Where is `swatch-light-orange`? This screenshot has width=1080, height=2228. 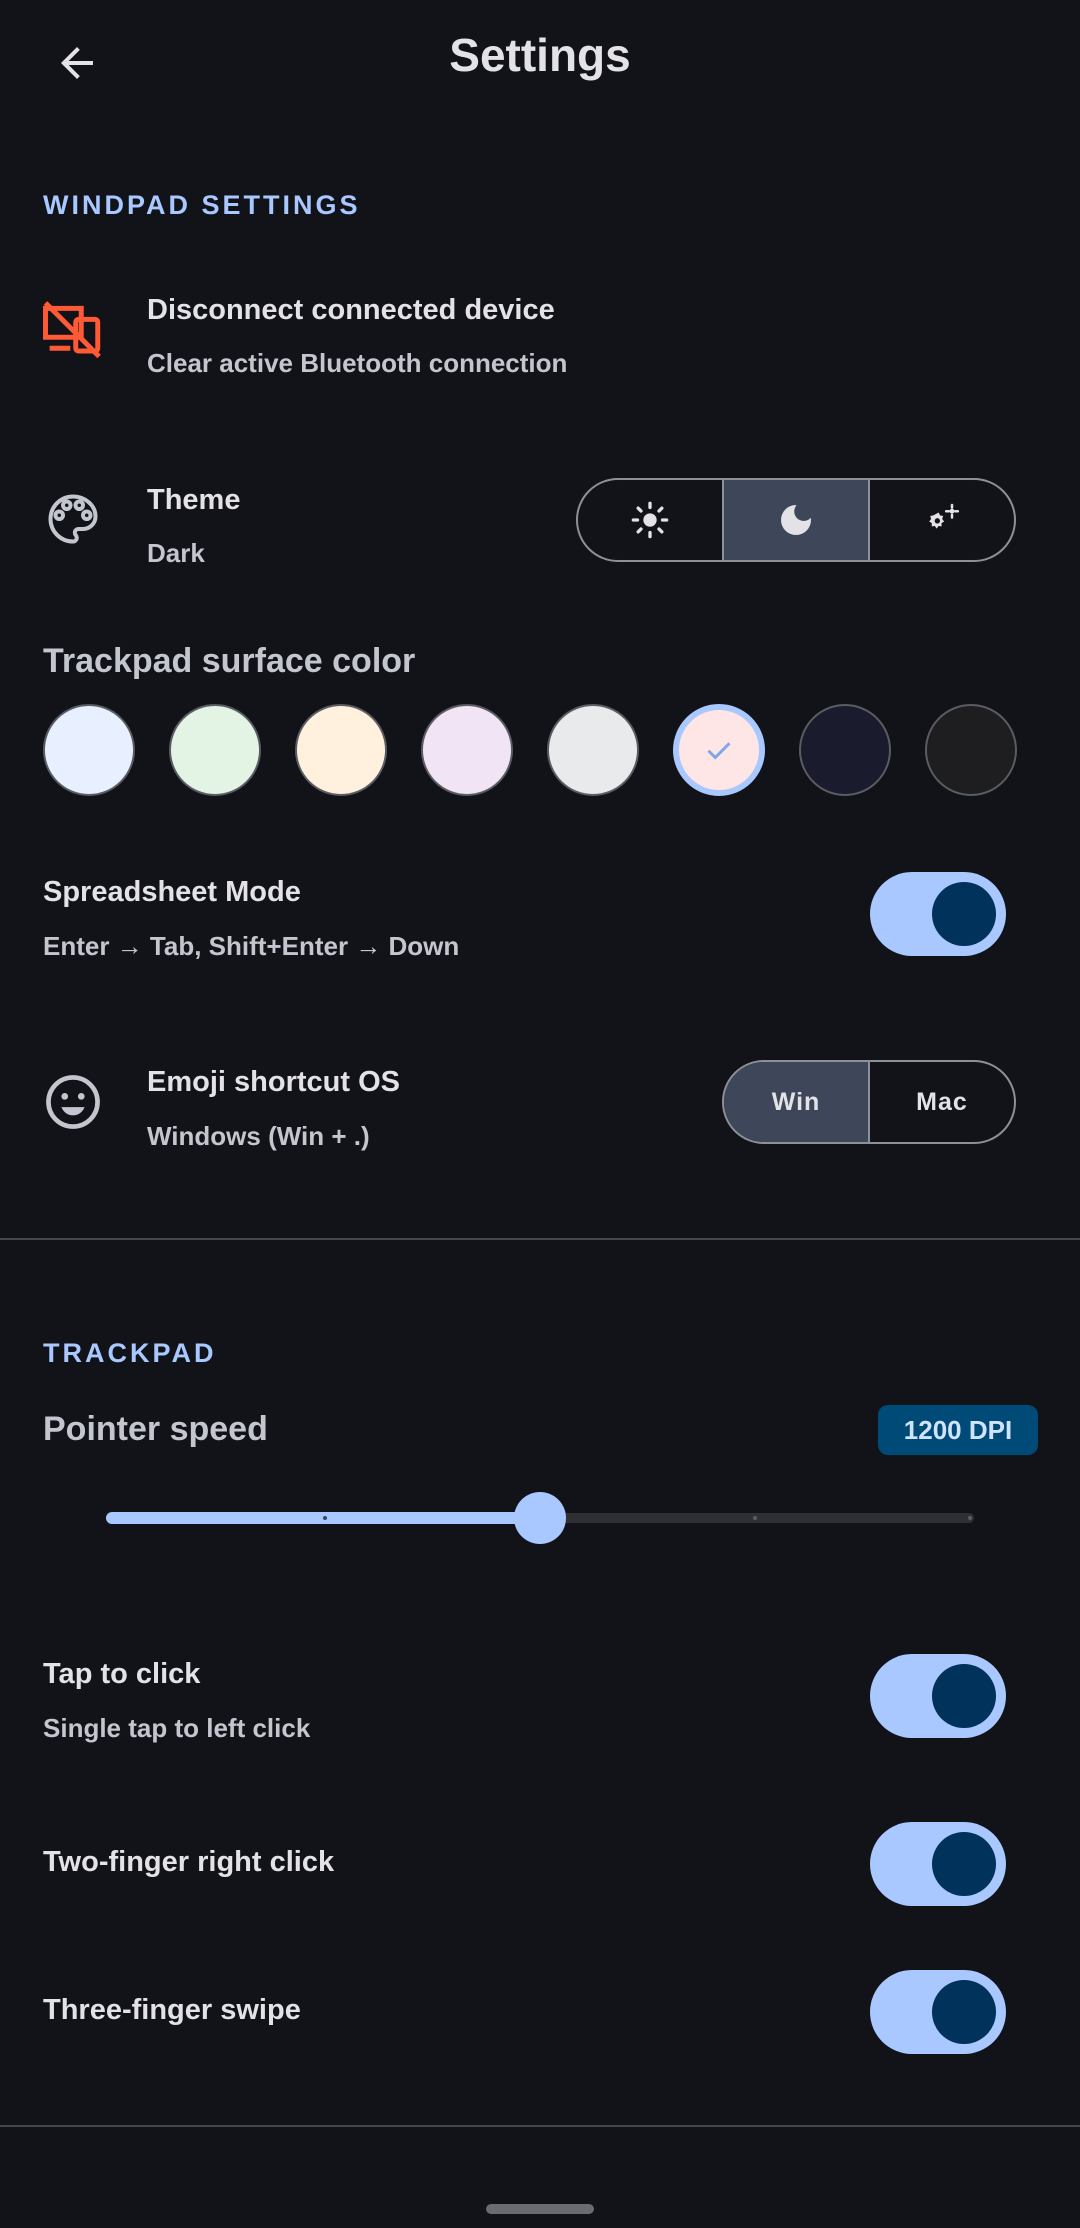 swatch-light-orange is located at coordinates (341, 750).